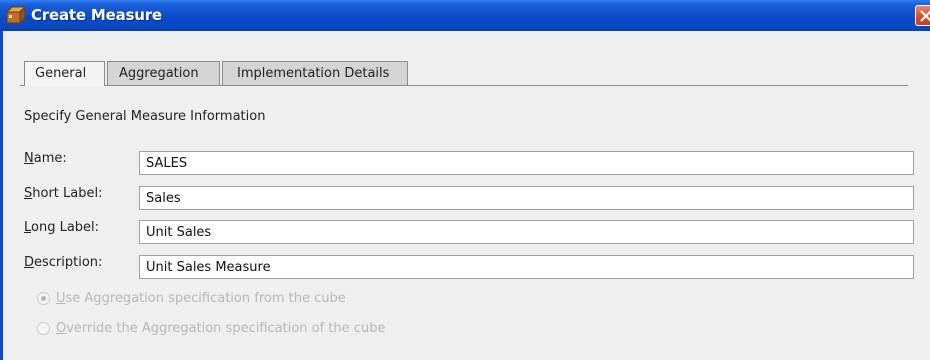 This screenshot has height=360, width=930. Describe the element at coordinates (43, 328) in the screenshot. I see `override-aggregation-radio` at that location.